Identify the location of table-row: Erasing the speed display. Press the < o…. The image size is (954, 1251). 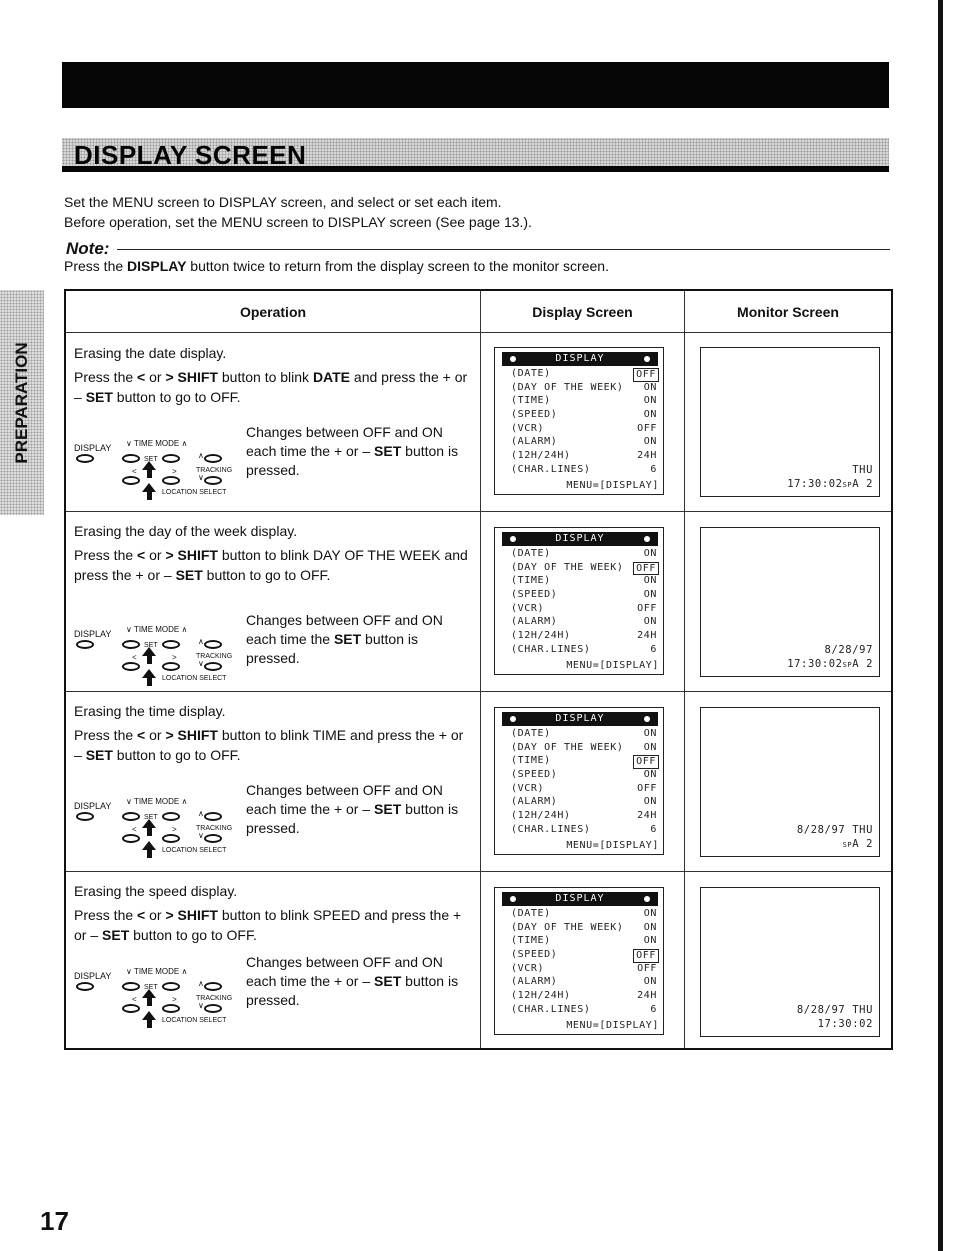
(478, 959).